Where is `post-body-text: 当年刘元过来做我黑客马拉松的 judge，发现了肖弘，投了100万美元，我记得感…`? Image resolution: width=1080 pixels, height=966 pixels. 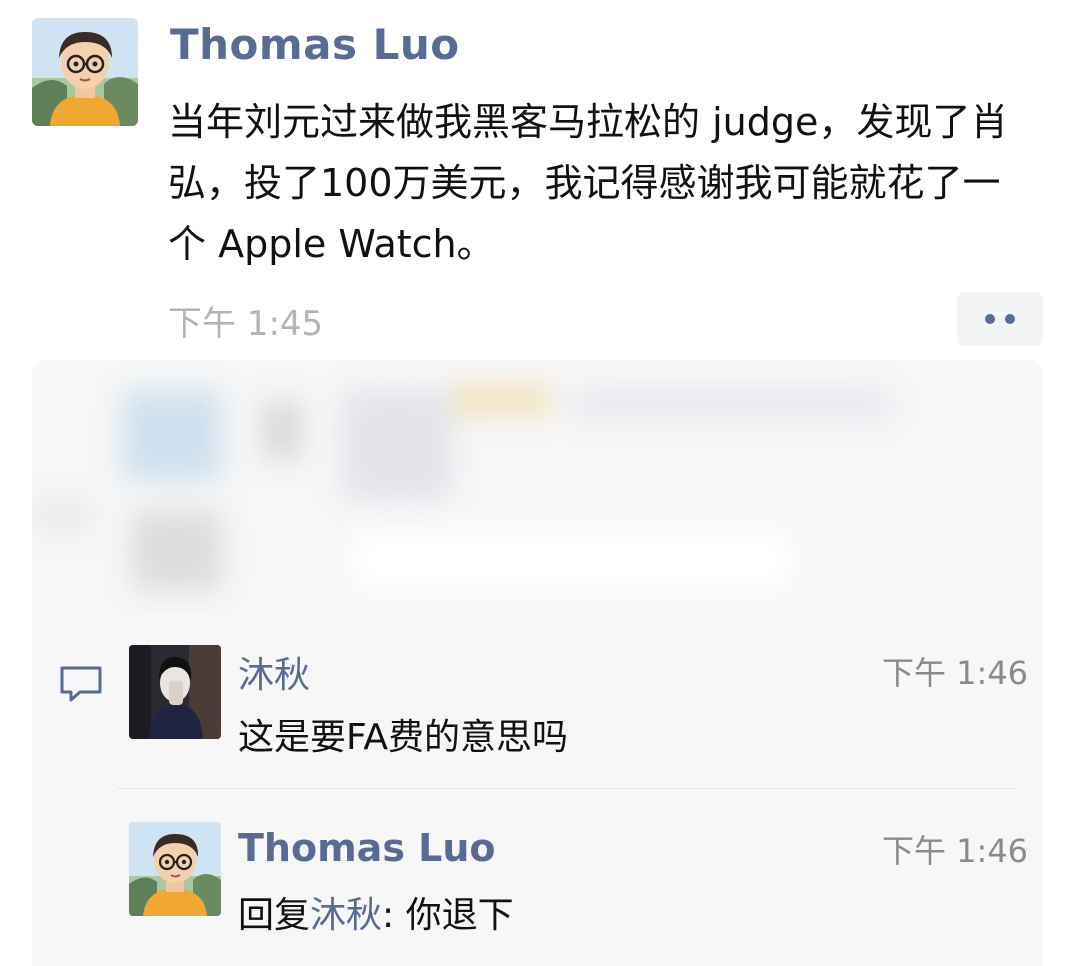 post-body-text: 当年刘元过来做我黑客马拉松的 judge，发现了肖弘，投了100万美元，我记得感… is located at coordinates (588, 183).